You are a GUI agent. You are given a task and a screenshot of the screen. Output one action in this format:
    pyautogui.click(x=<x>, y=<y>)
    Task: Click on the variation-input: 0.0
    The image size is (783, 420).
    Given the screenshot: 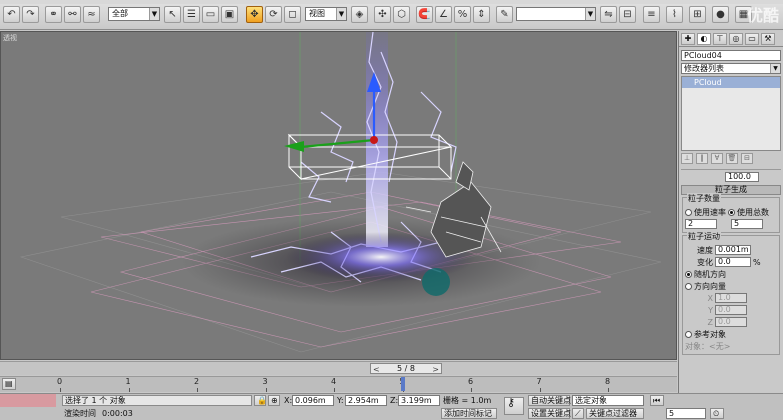 What is the action you would take?
    pyautogui.click(x=733, y=262)
    